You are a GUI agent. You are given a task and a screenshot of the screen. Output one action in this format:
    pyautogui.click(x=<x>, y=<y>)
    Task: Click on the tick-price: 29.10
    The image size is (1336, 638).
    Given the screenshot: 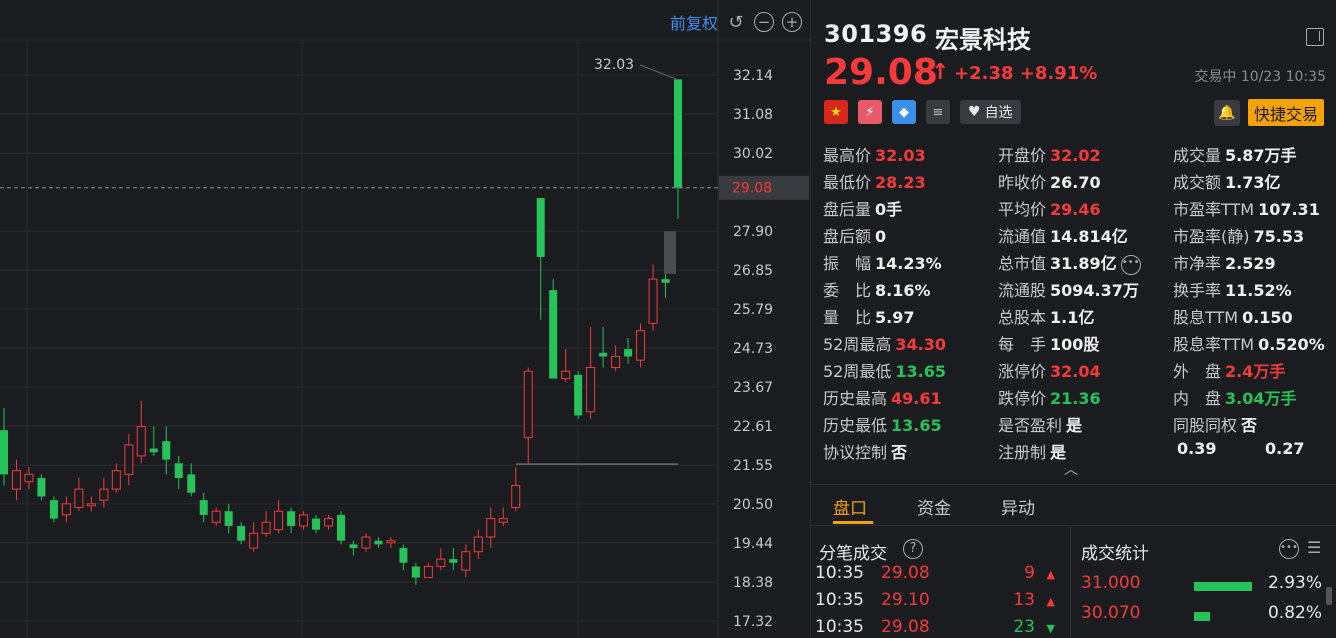 What is the action you would take?
    pyautogui.click(x=905, y=600)
    